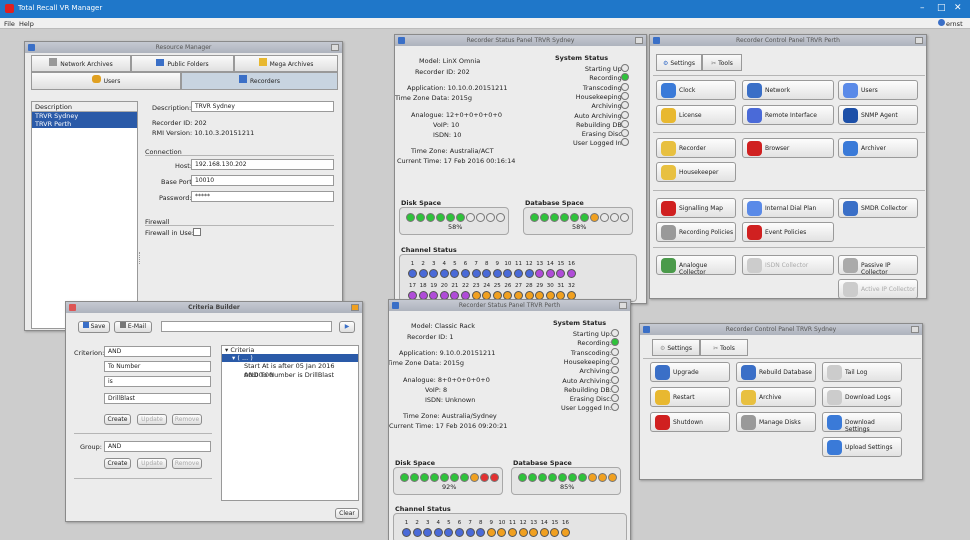  I want to click on disk-space-heading: Disk Space, so click(421, 203).